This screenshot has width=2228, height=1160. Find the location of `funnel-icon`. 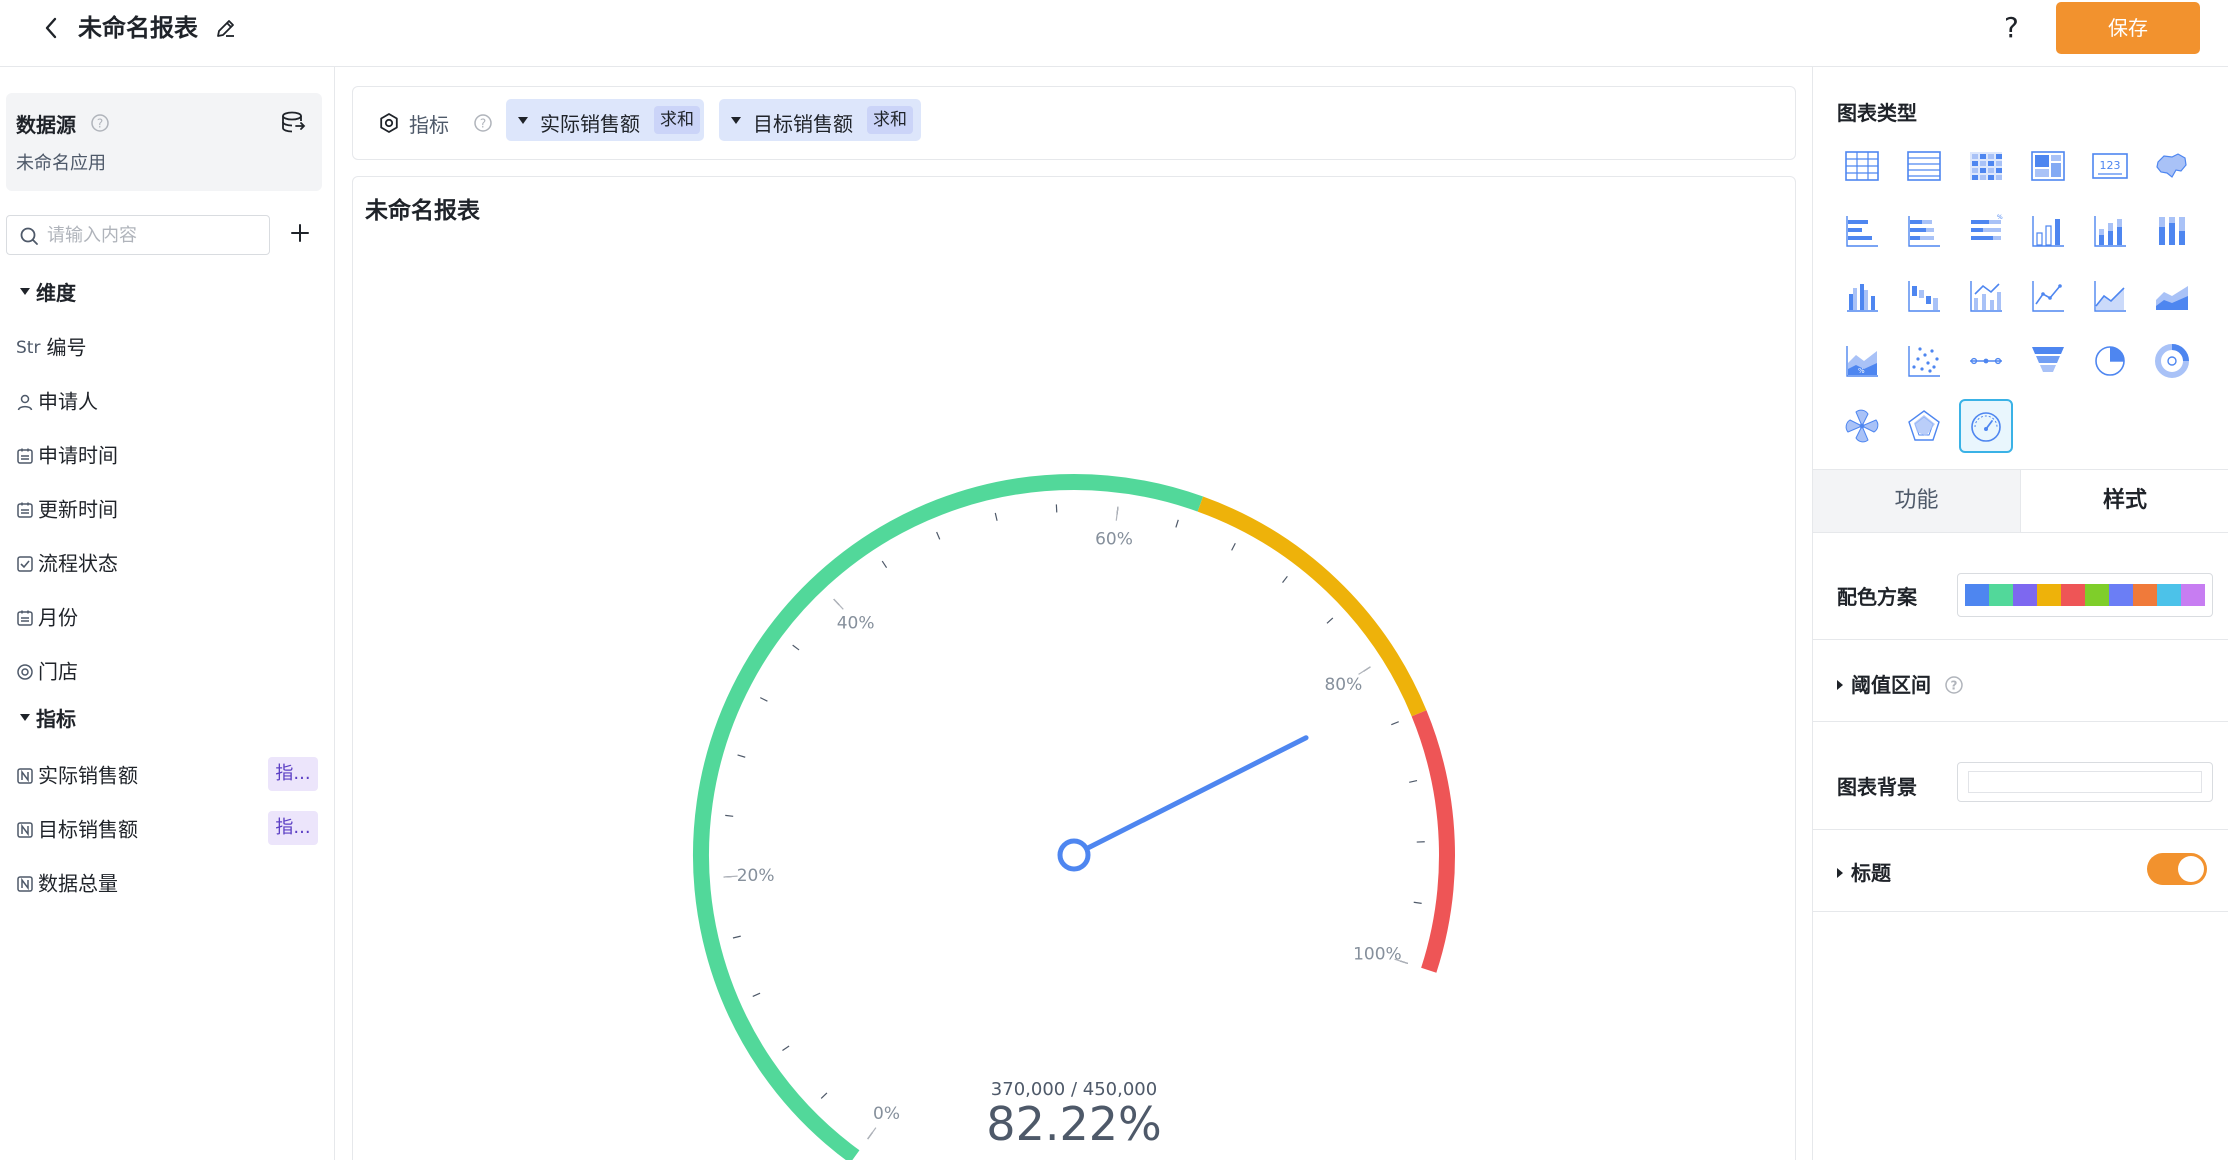

funnel-icon is located at coordinates (2048, 361).